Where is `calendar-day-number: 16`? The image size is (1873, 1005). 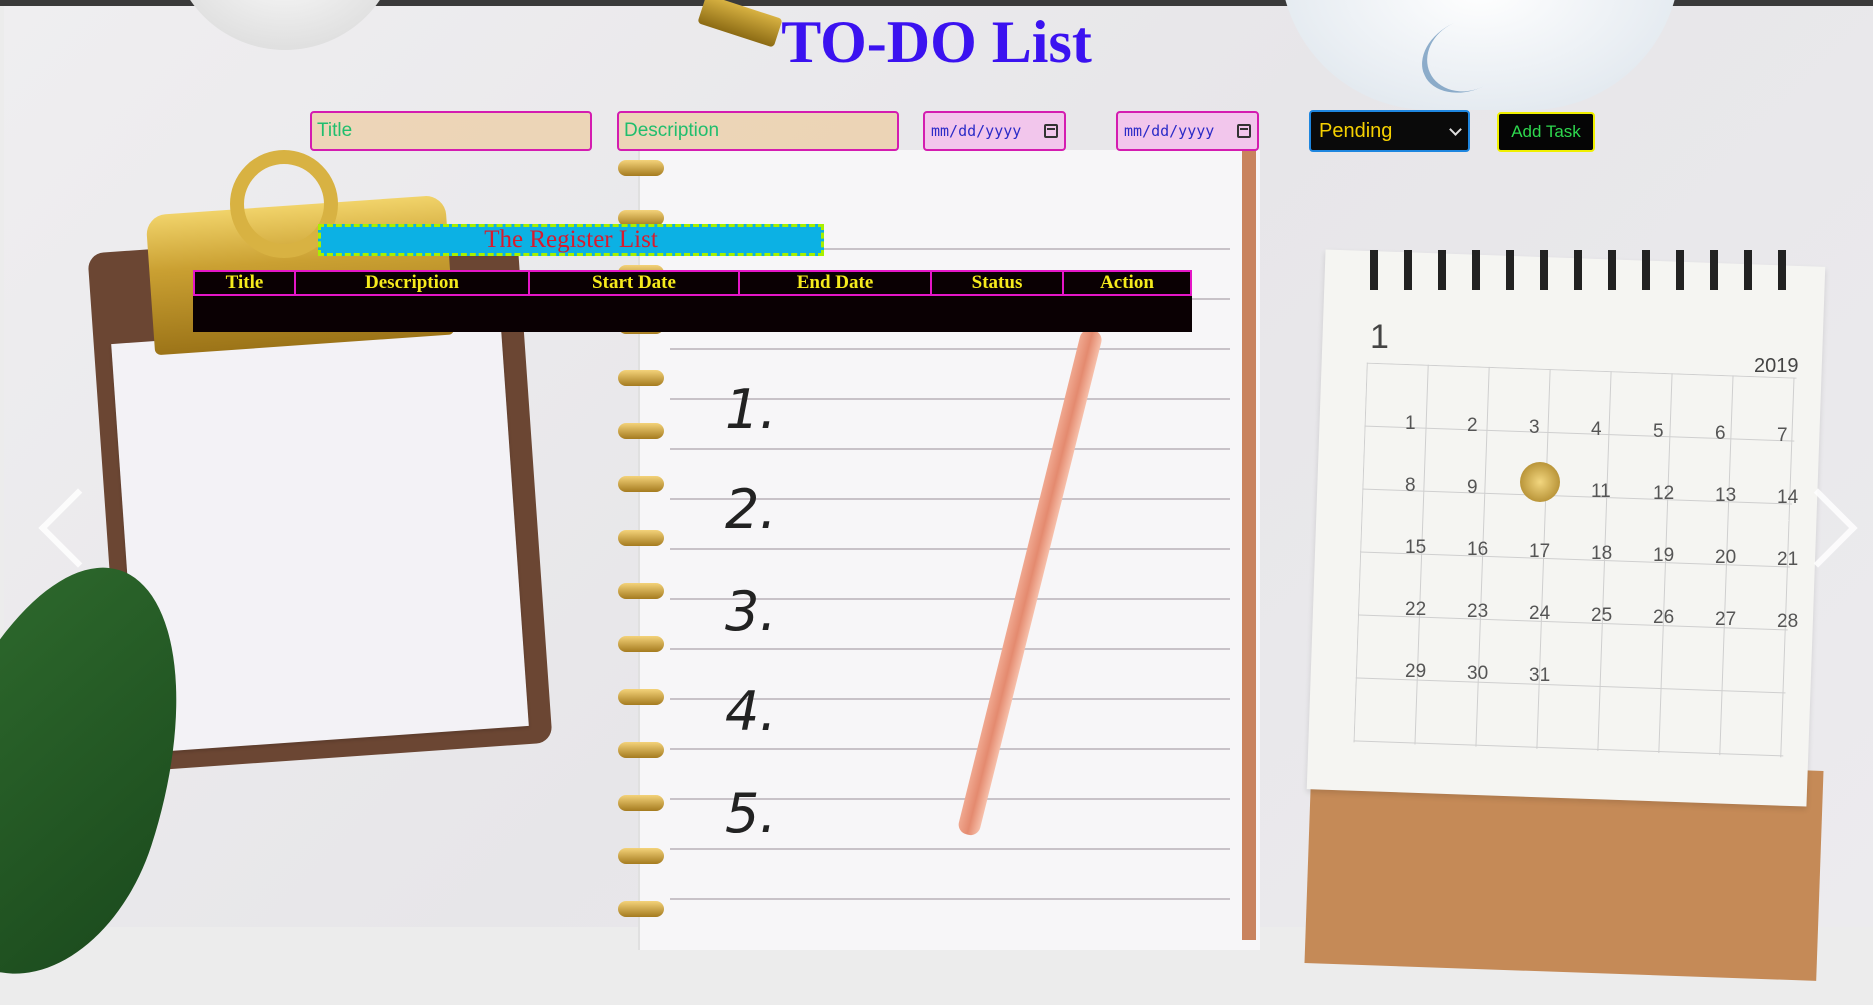
calendar-day-number: 16 is located at coordinates (1478, 549).